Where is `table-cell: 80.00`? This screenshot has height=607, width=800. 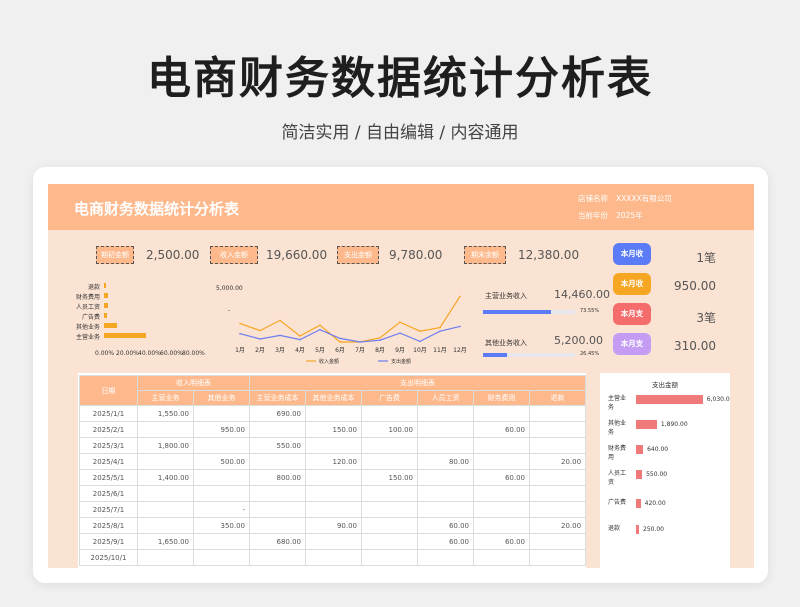 table-cell: 80.00 is located at coordinates (445, 461).